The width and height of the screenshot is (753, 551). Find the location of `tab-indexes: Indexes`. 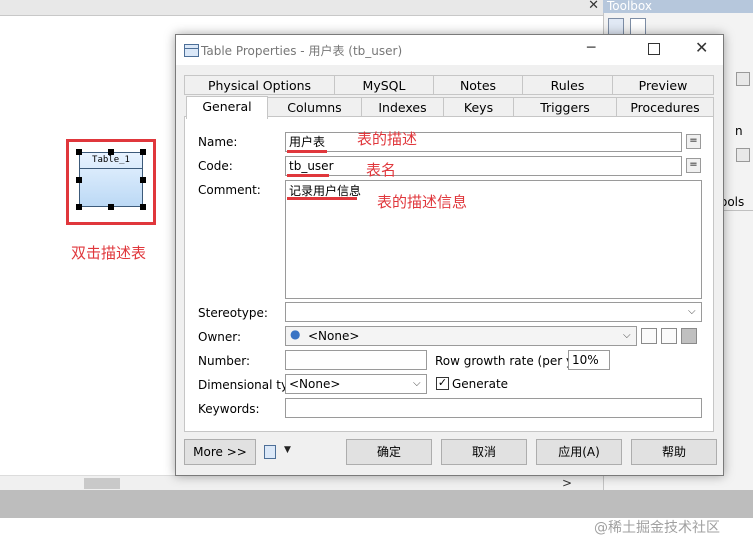

tab-indexes: Indexes is located at coordinates (402, 107).